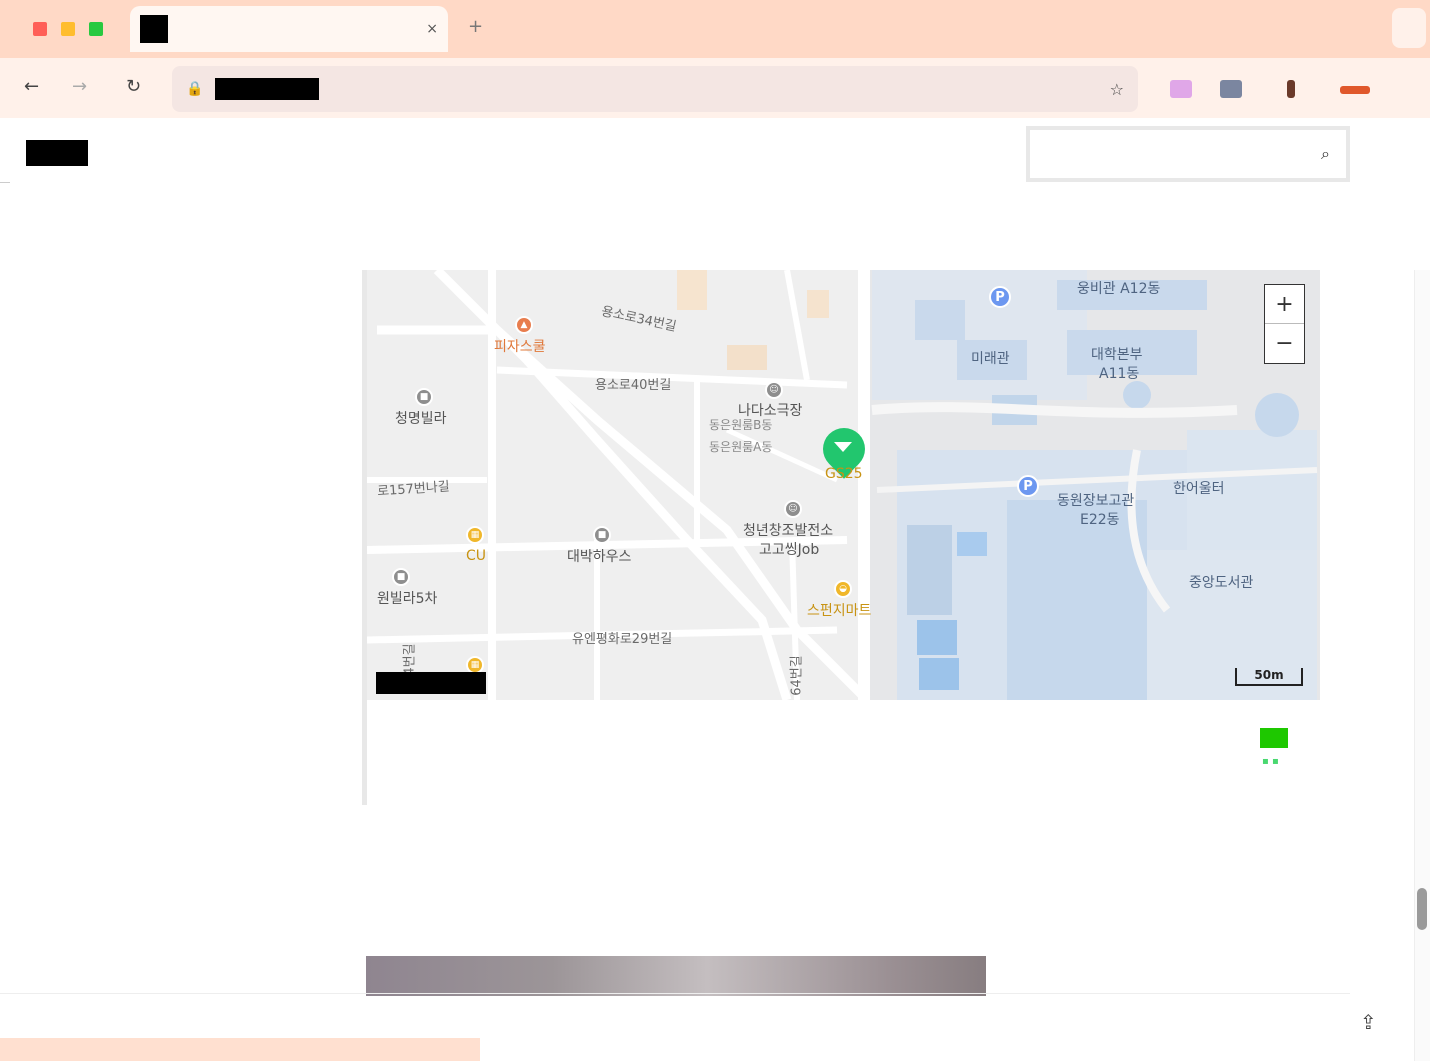 The width and height of the screenshot is (1430, 1061). I want to click on search-input, so click(1184, 154).